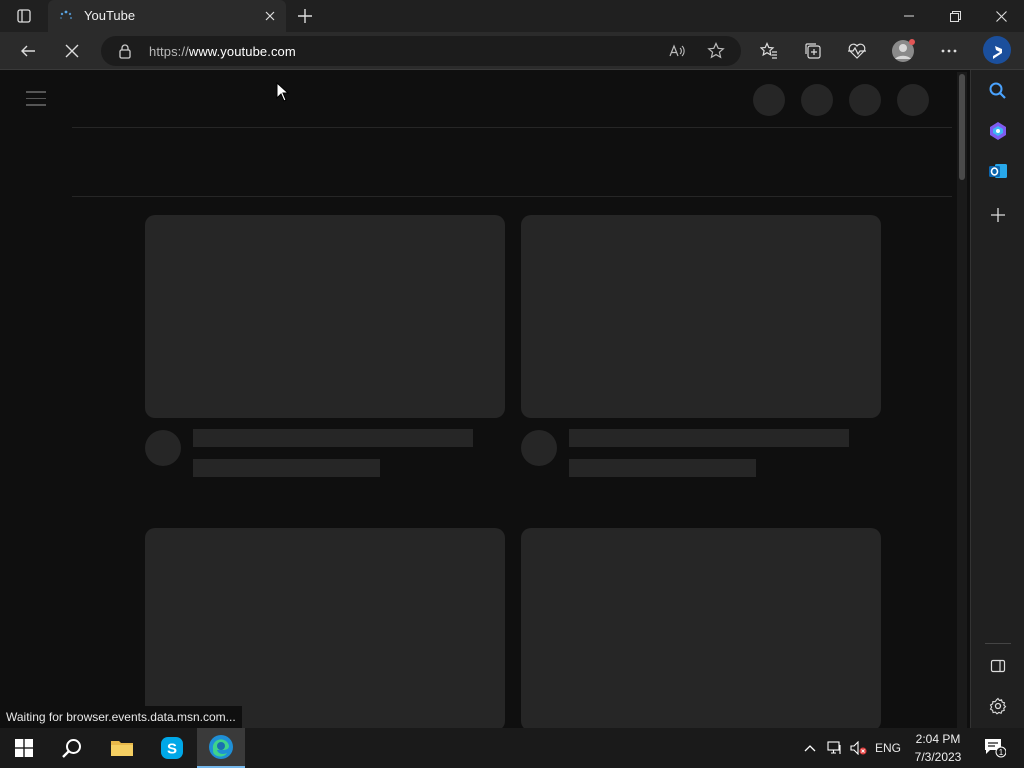 The height and width of the screenshot is (768, 1024). I want to click on new-tab-button, so click(305, 16).